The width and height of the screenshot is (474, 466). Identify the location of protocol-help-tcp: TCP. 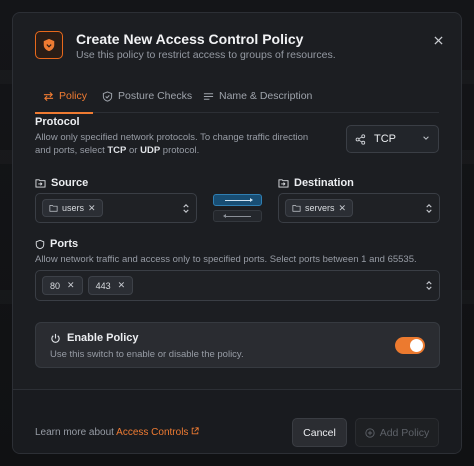
(117, 150).